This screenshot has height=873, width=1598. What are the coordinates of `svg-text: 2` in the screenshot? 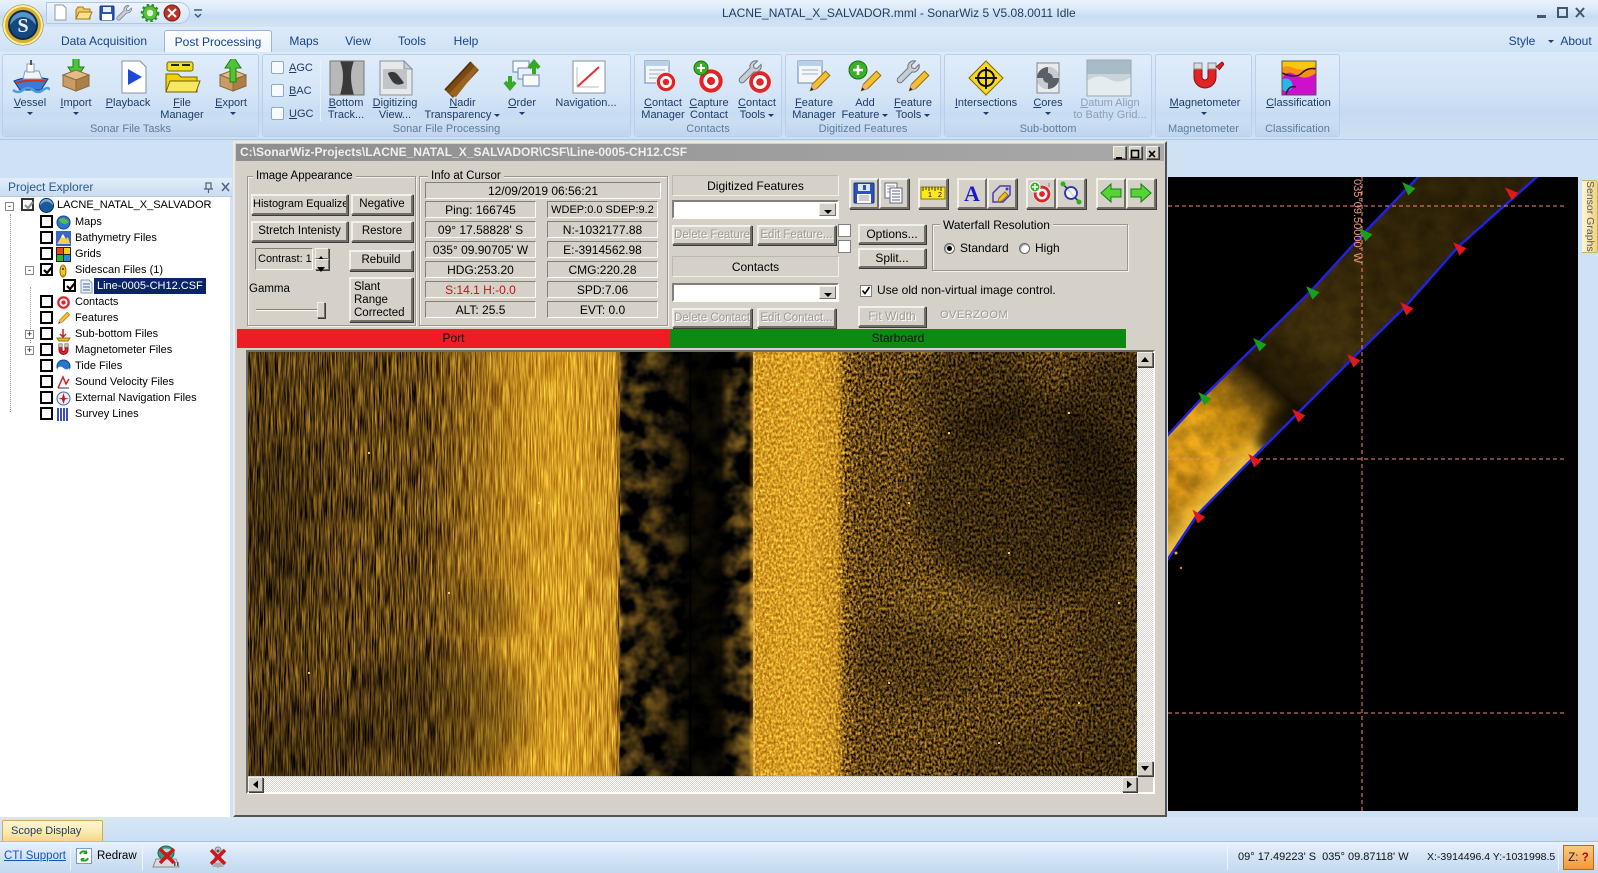 It's located at (940, 195).